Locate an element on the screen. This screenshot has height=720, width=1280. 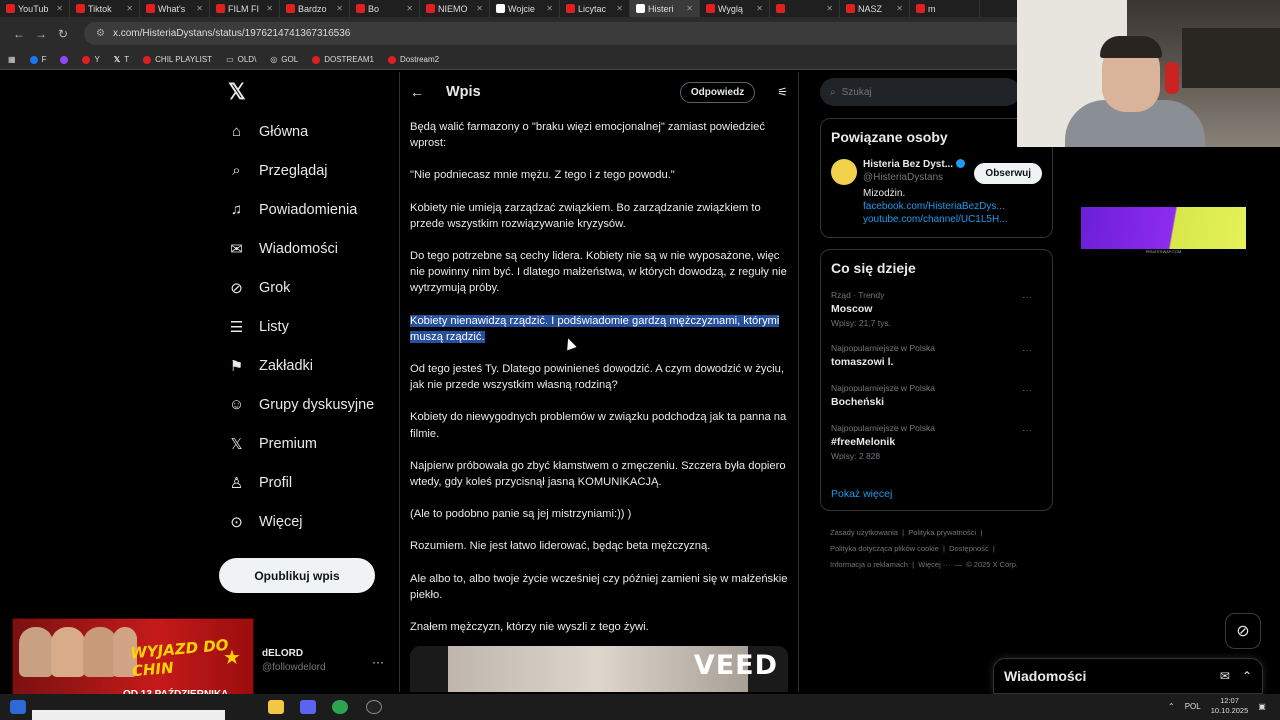
browser-tab: Bardzo ✕ is located at coordinates (315, 8).